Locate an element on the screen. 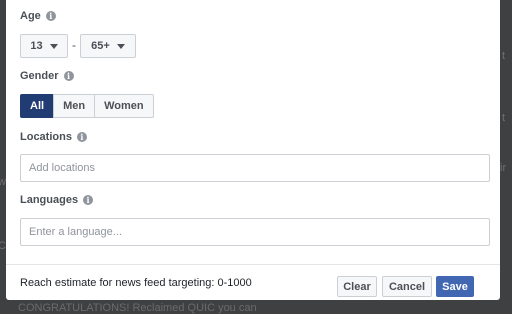  age-label-row: Age i is located at coordinates (38, 16).